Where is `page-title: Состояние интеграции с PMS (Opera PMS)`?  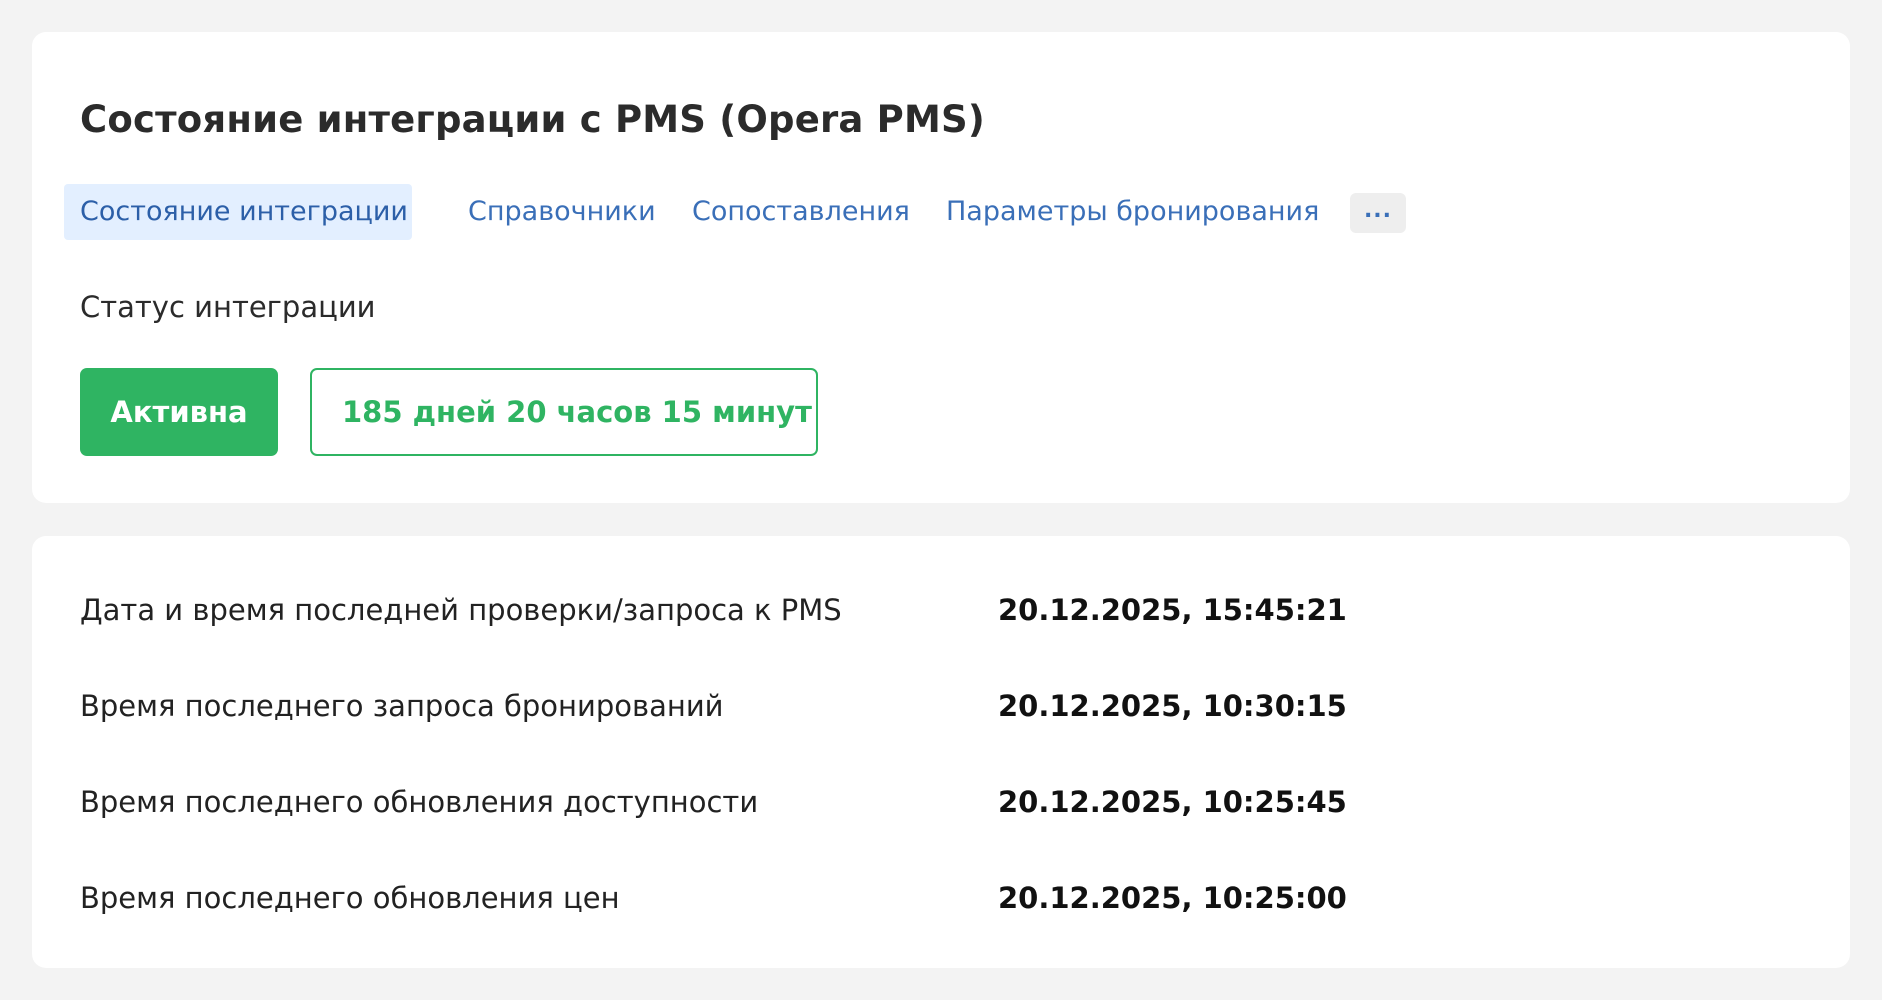 page-title: Состояние интеграции с PMS (Opera PMS) is located at coordinates (532, 119).